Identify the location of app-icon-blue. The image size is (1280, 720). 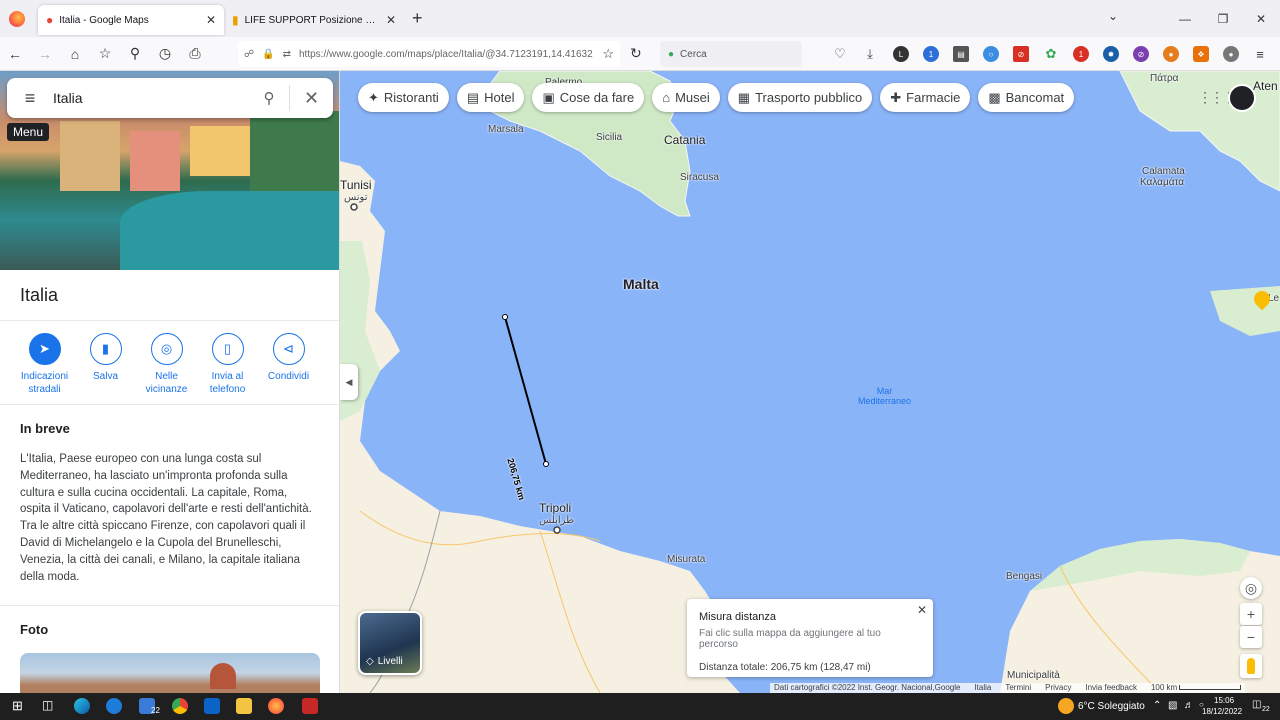
(114, 706).